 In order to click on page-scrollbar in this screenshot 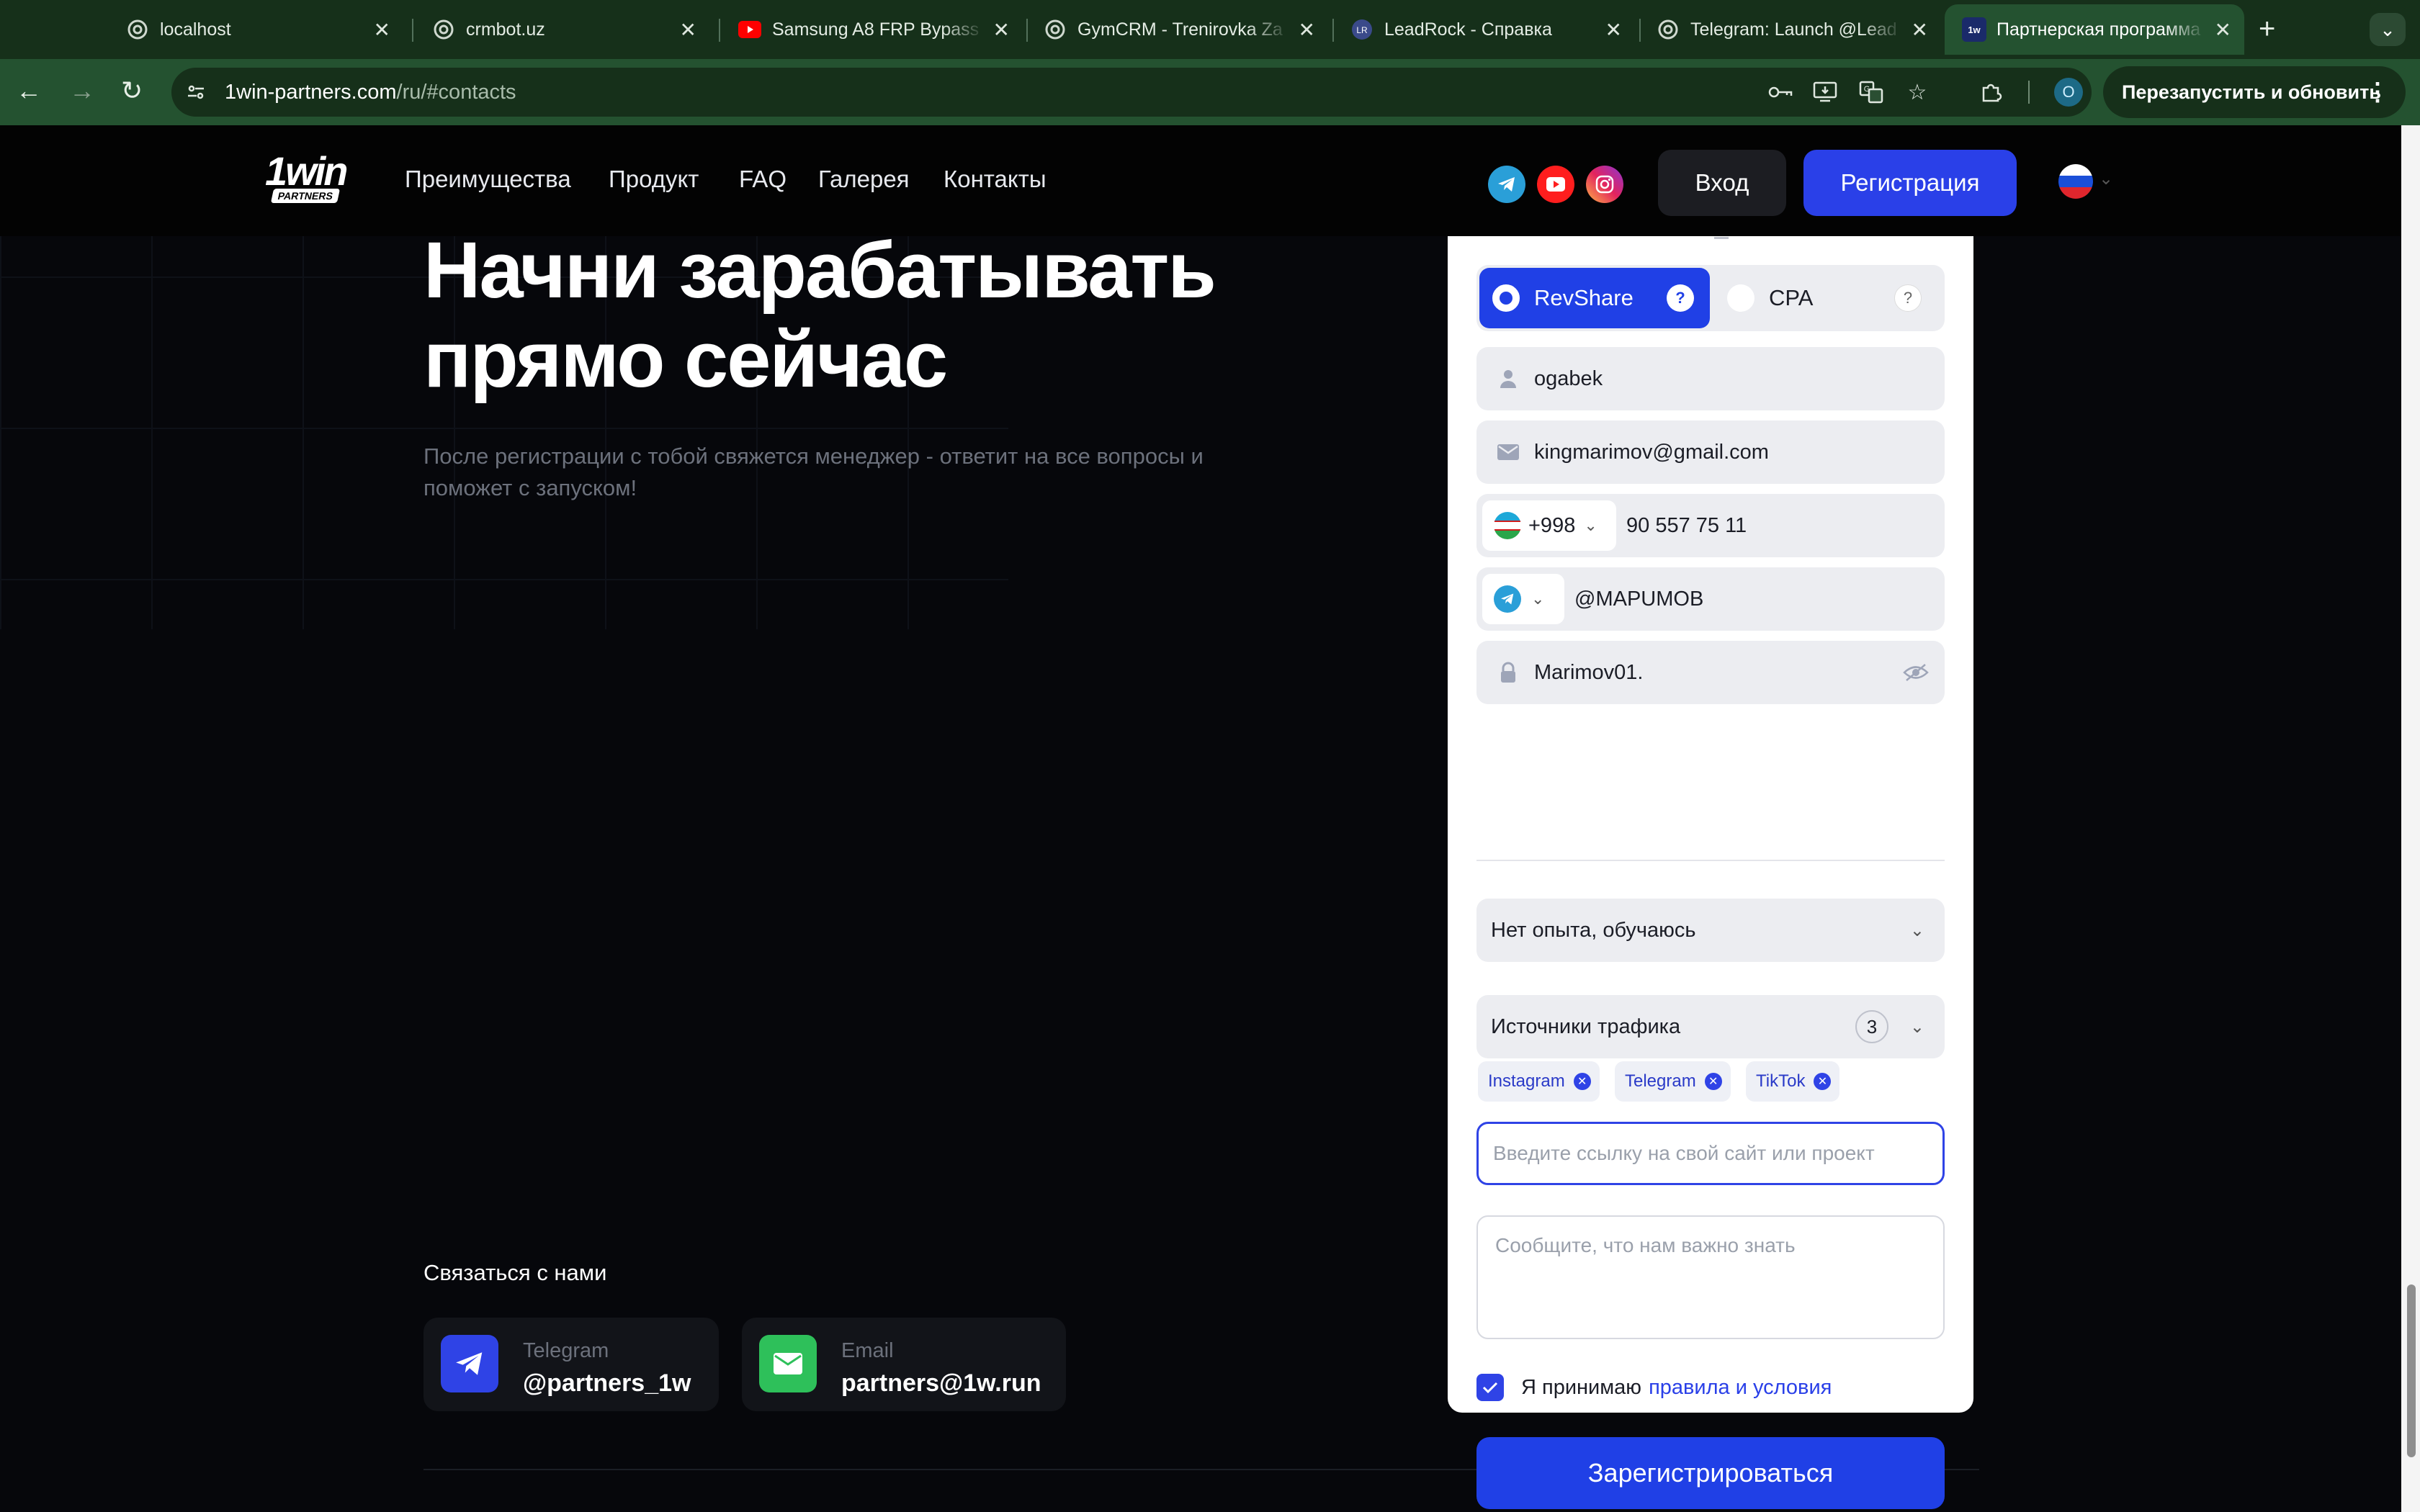, I will do `click(2410, 818)`.